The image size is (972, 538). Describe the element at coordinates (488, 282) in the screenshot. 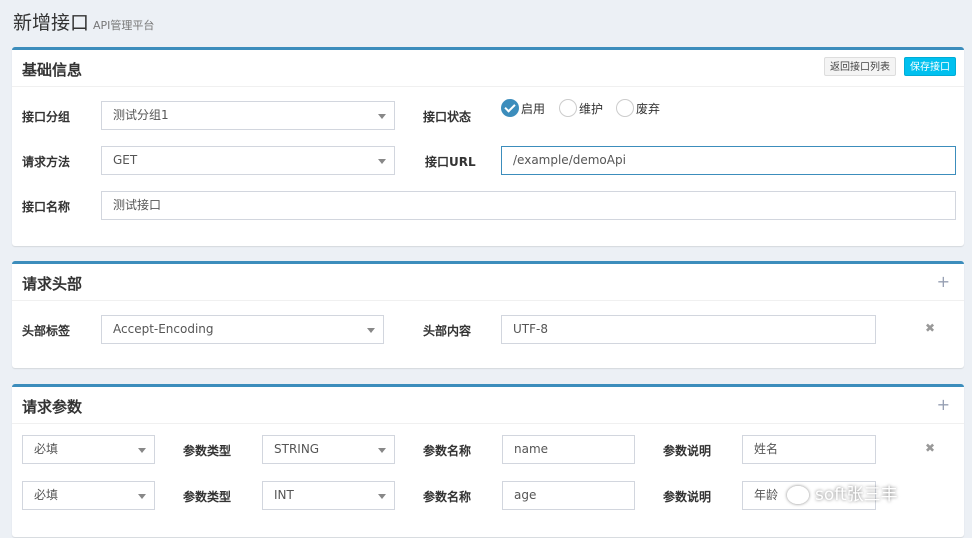

I see `request-headers-header: 请求头部 +` at that location.